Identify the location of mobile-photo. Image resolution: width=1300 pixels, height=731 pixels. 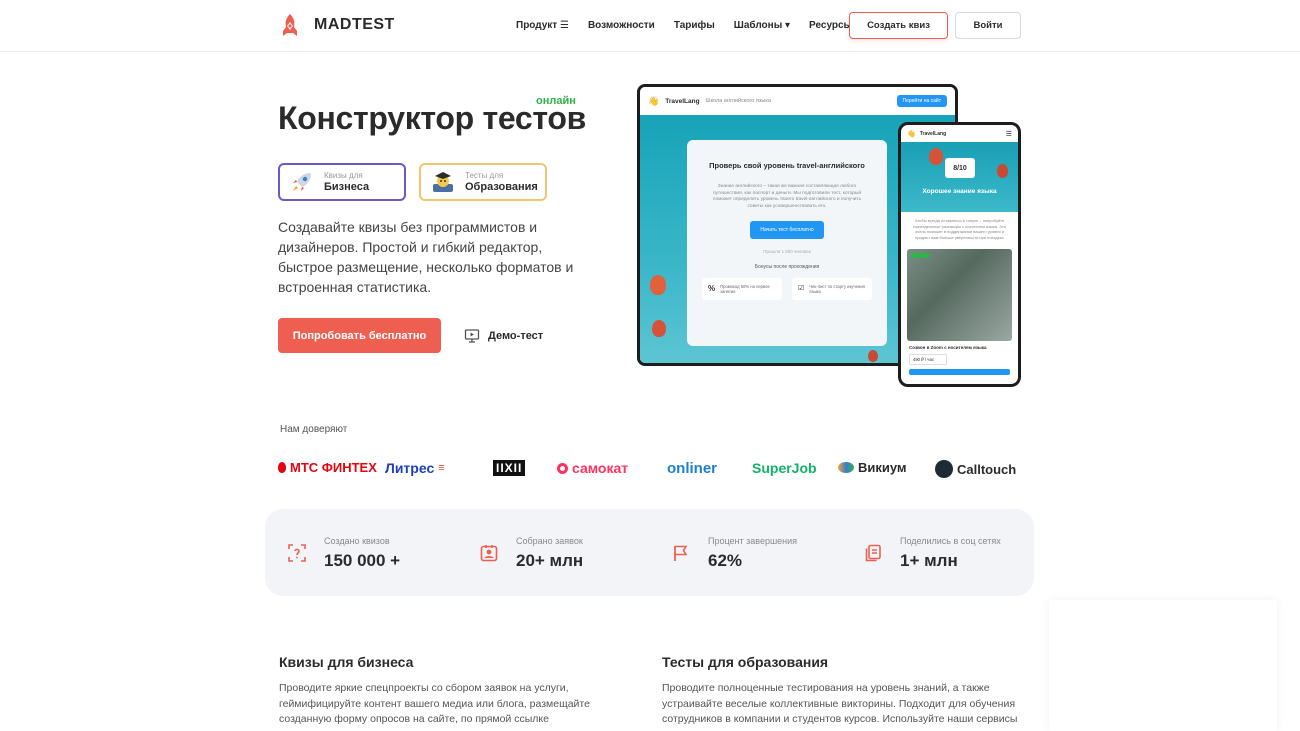
(959, 295).